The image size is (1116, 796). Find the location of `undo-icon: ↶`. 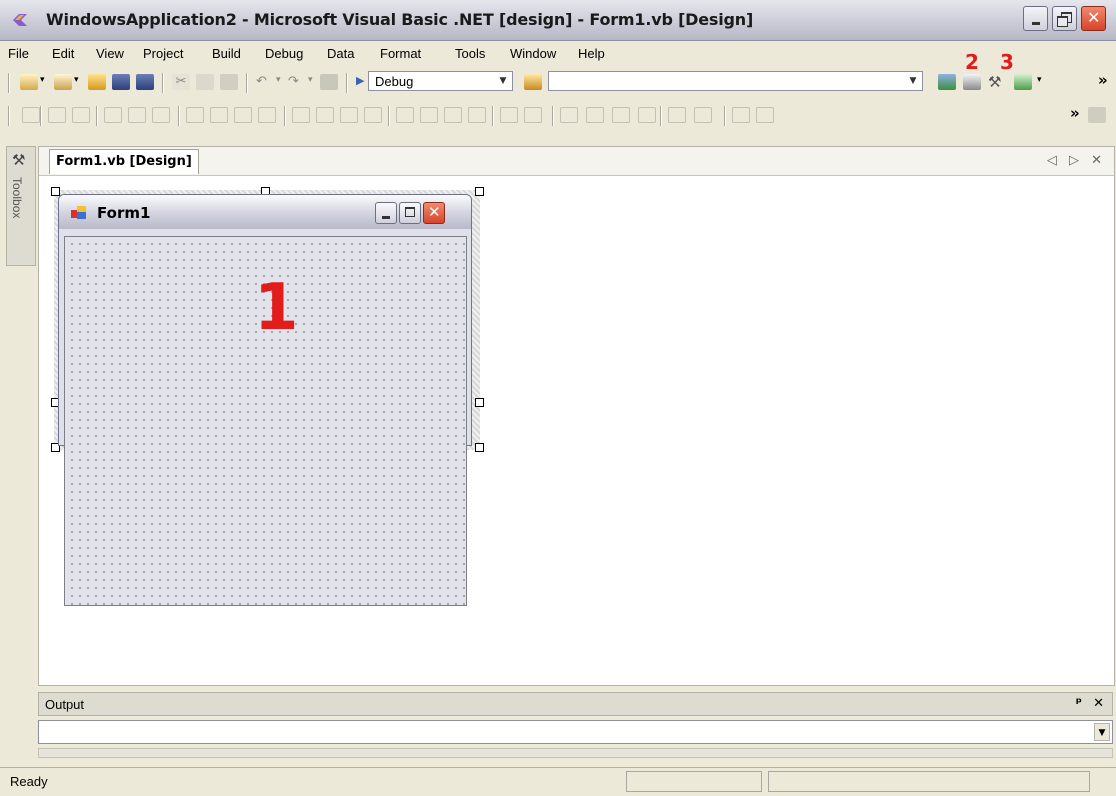

undo-icon: ↶ is located at coordinates (265, 82).